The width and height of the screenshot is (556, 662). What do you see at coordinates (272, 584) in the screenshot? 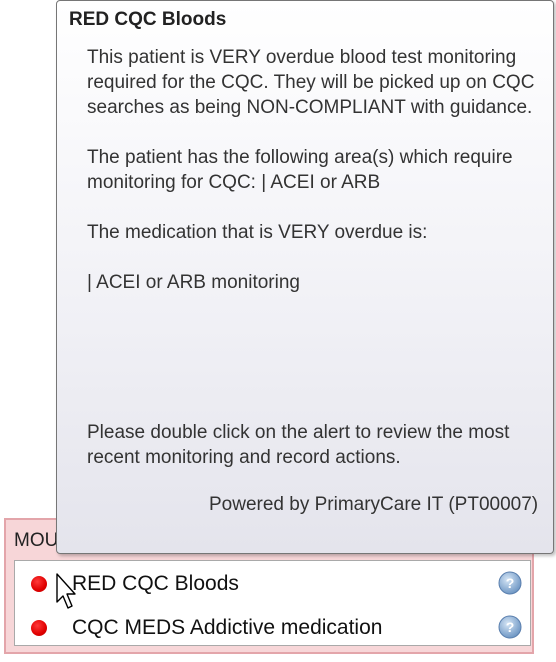
I see `alert-item-red-cqc-bloods: RED CQC Bloods ?` at bounding box center [272, 584].